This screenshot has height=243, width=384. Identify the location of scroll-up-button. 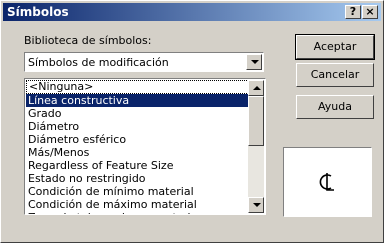
(256, 88).